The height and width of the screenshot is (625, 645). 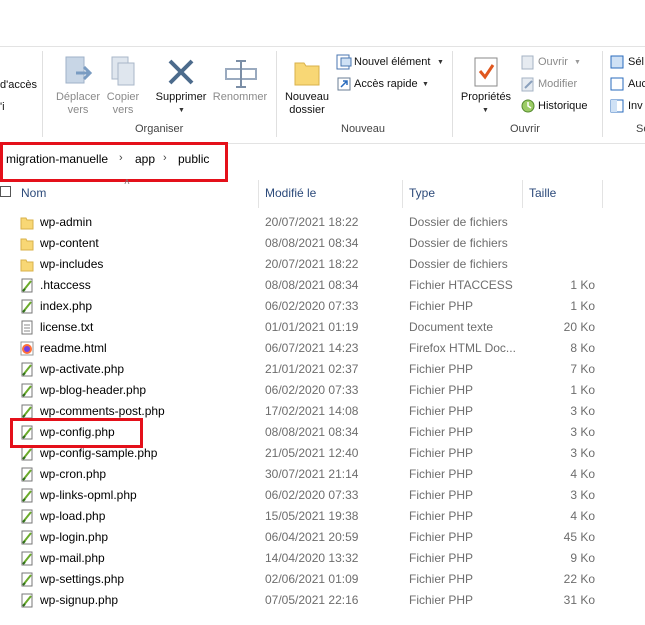 I want to click on supprimer-button: Supprimer ▼, so click(x=181, y=85).